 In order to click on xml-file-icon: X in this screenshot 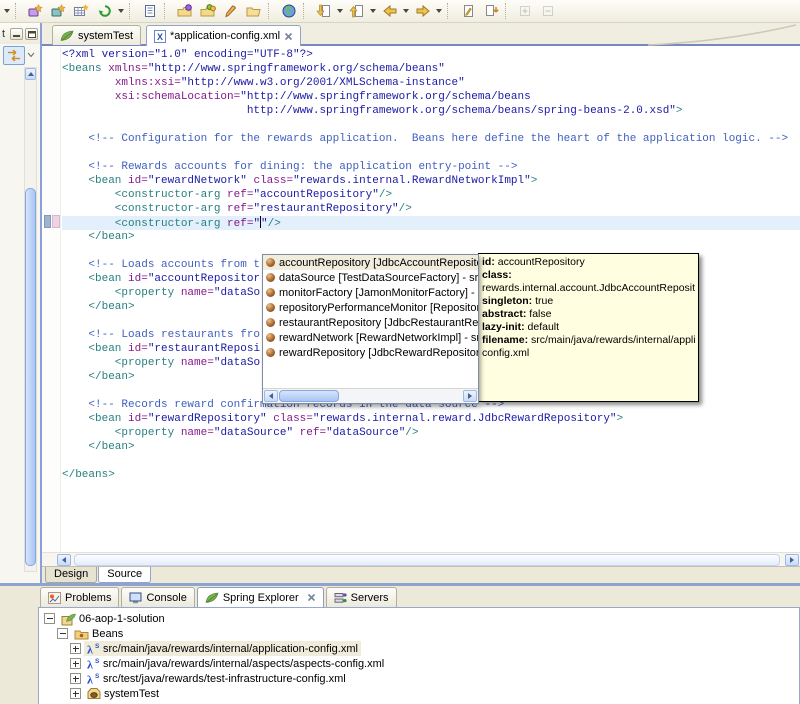, I will do `click(160, 36)`.